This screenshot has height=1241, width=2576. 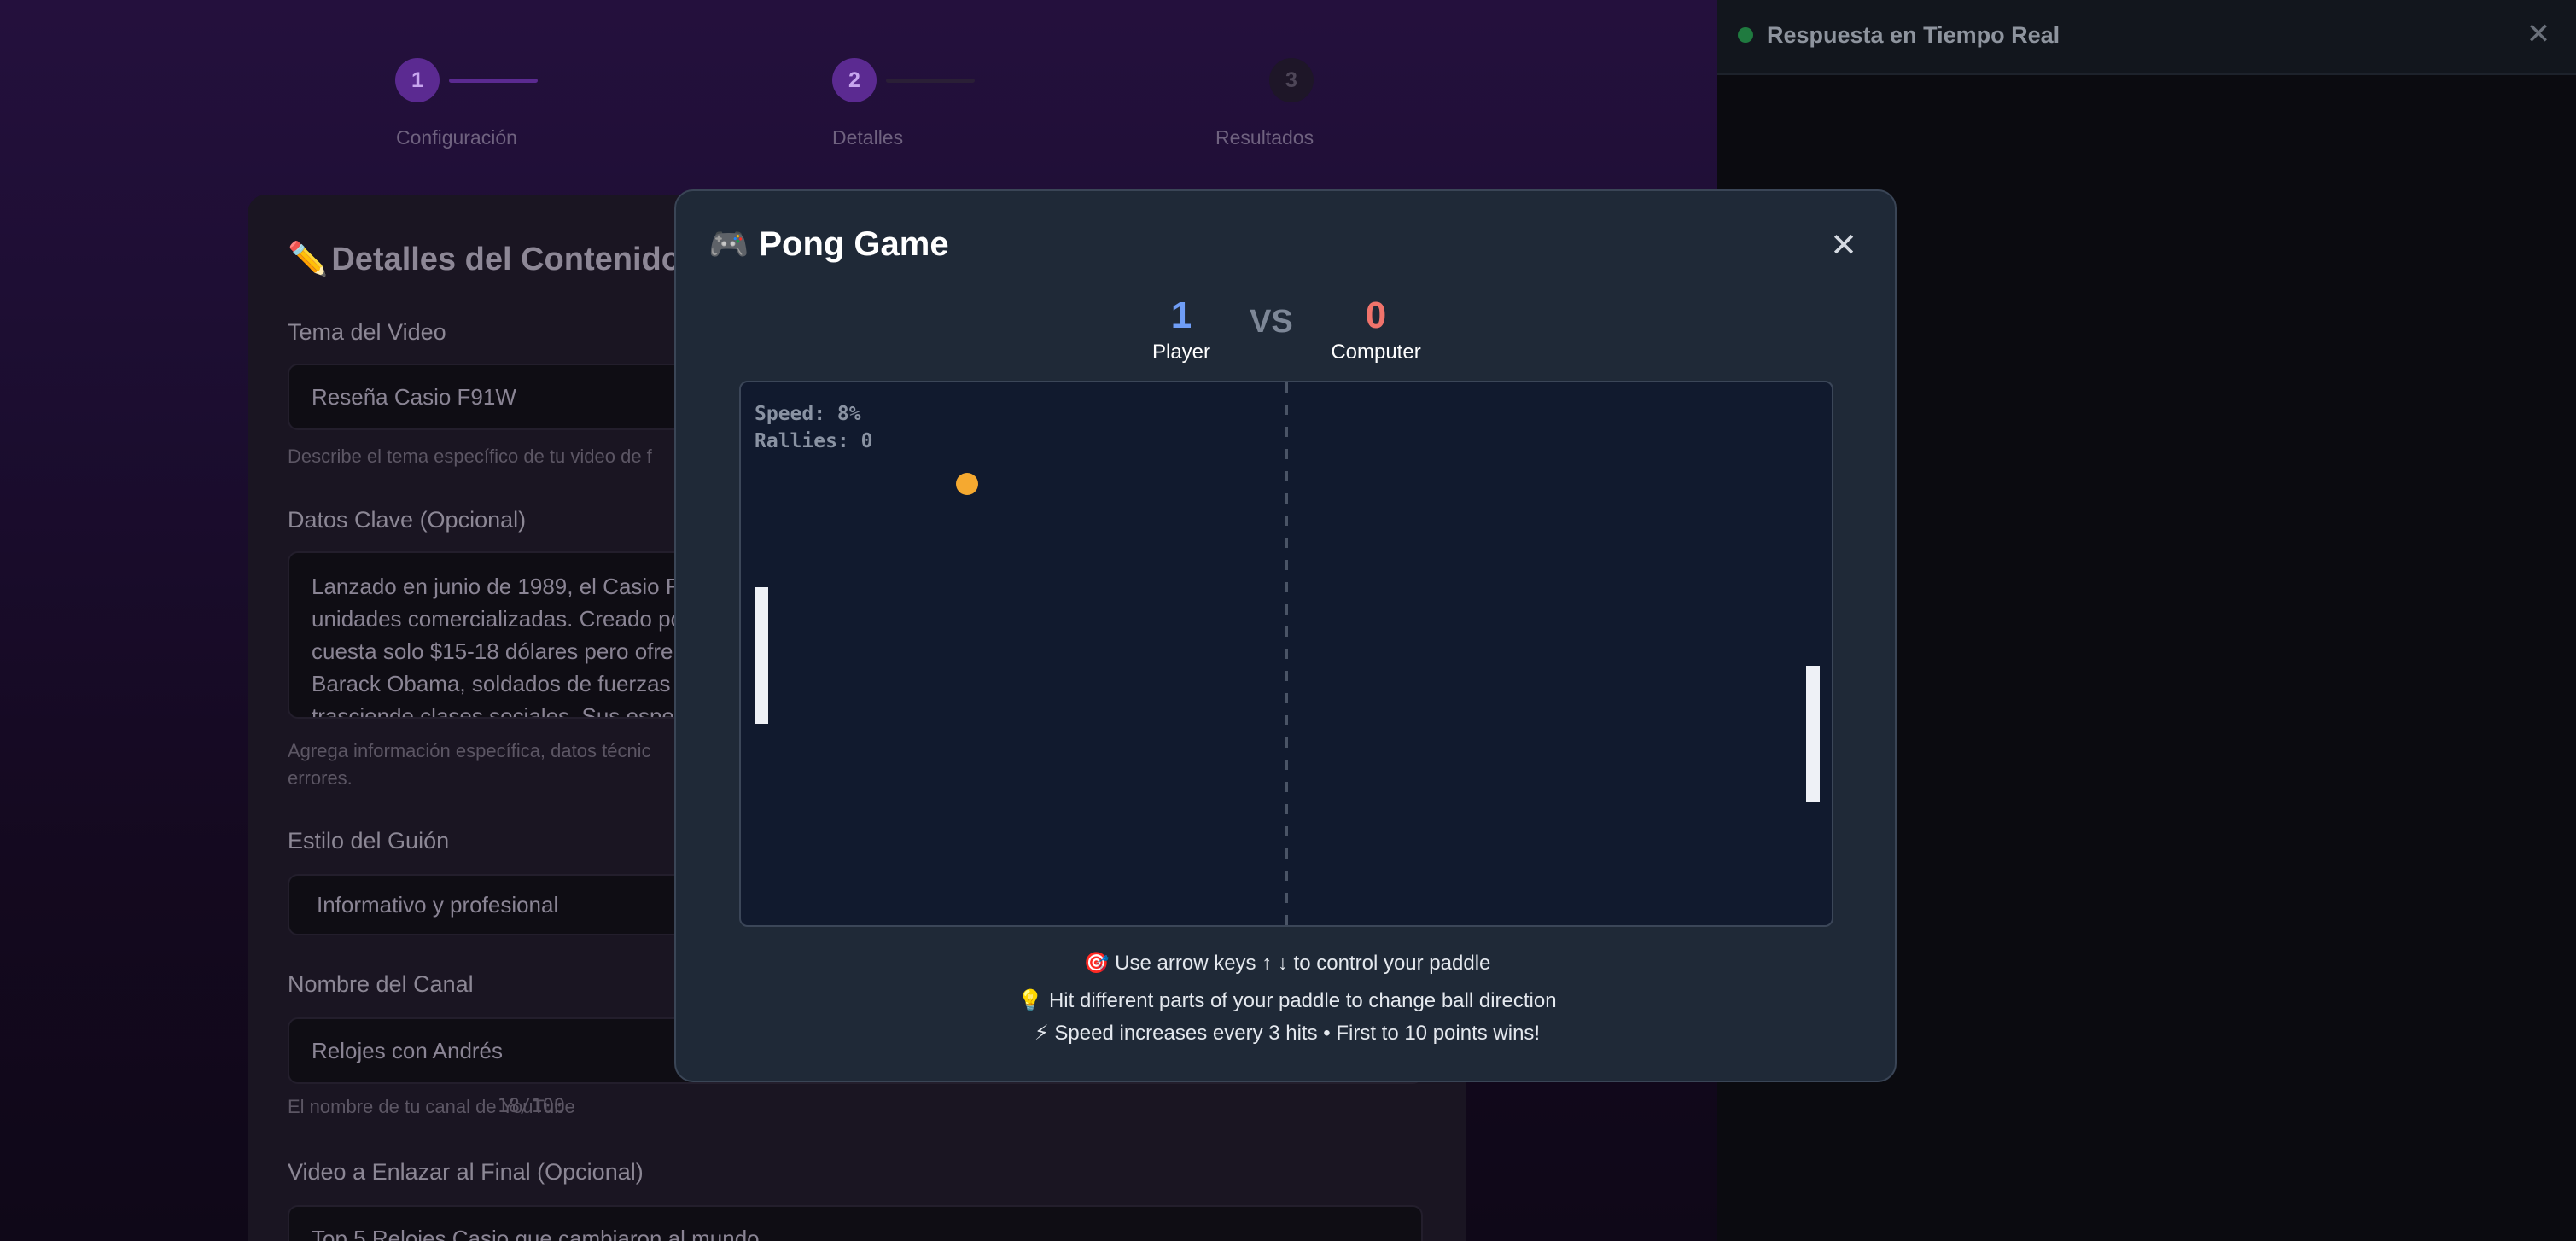 I want to click on player-paddle, so click(x=761, y=655).